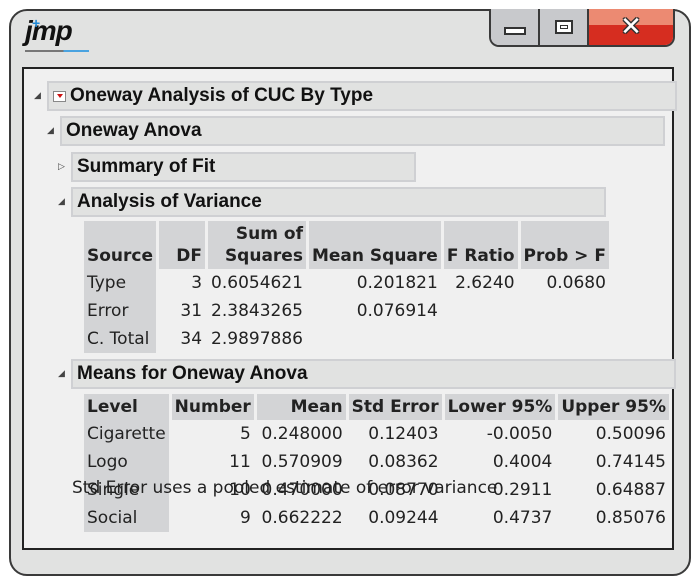 The width and height of the screenshot is (700, 584). I want to click on cell-std-error: 0.09244, so click(403, 518).